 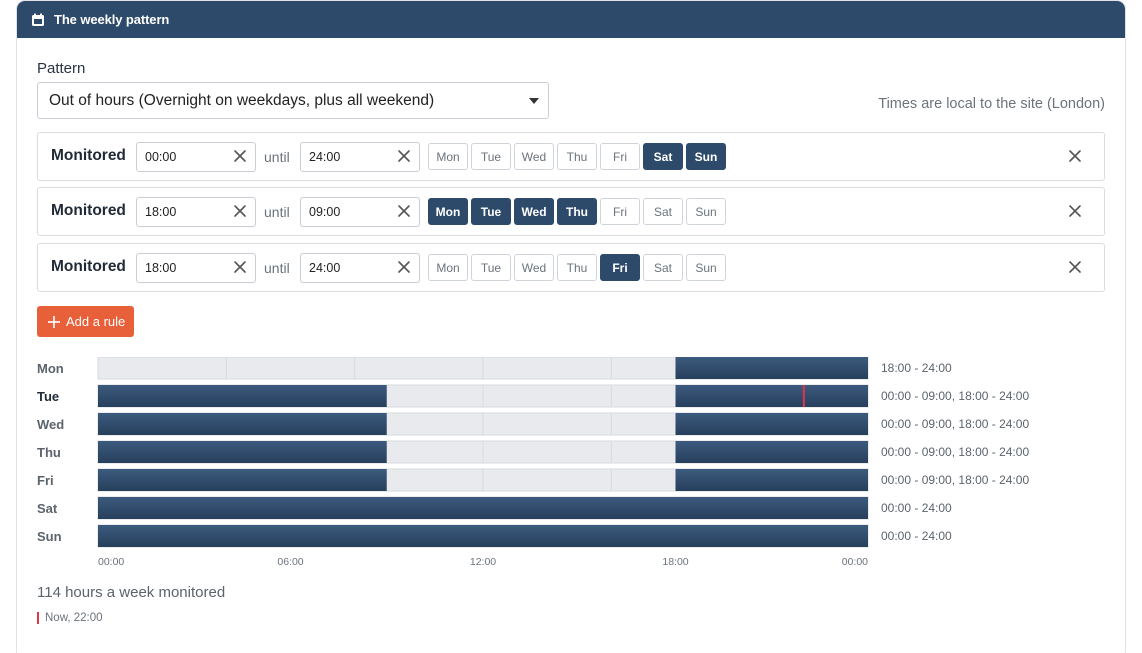 What do you see at coordinates (196, 157) in the screenshot?
I see `from-time-input: 00:00` at bounding box center [196, 157].